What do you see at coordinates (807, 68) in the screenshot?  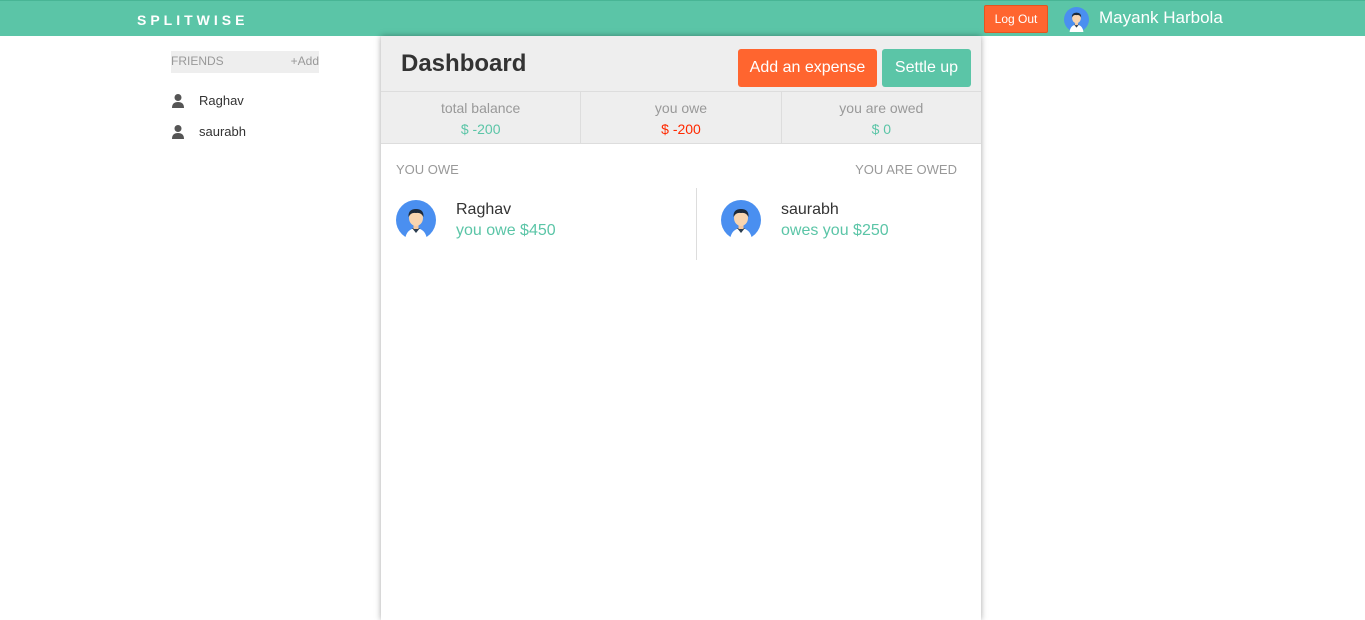 I see `add-expense-button: Add an expense` at bounding box center [807, 68].